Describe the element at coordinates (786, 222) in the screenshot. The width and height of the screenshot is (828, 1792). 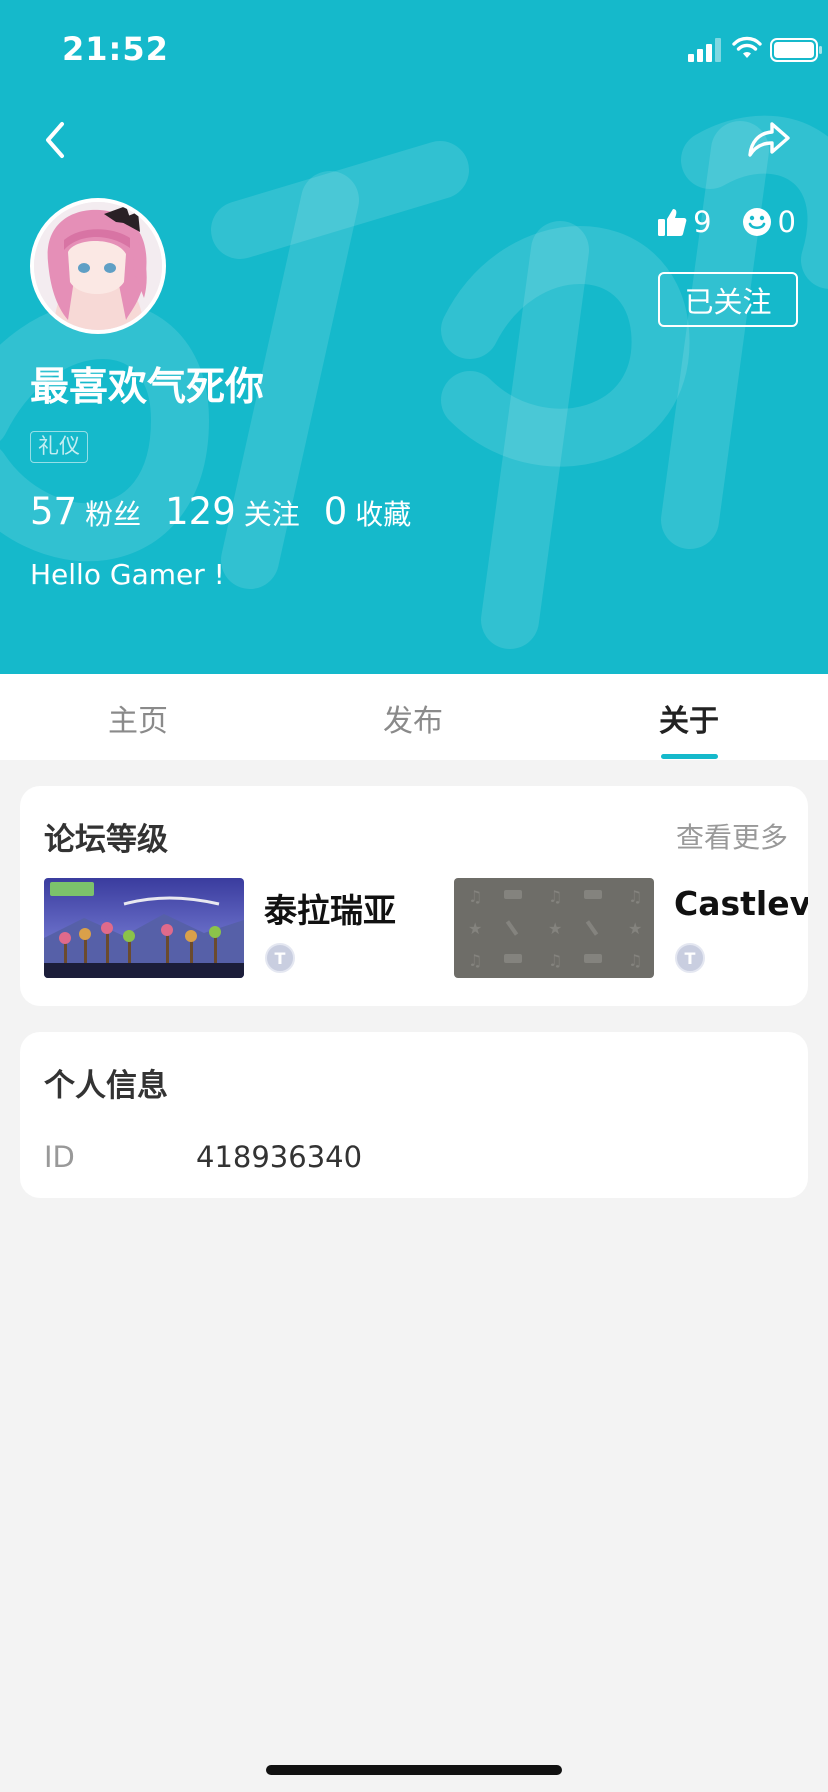
I see `smiles-count: 0` at that location.